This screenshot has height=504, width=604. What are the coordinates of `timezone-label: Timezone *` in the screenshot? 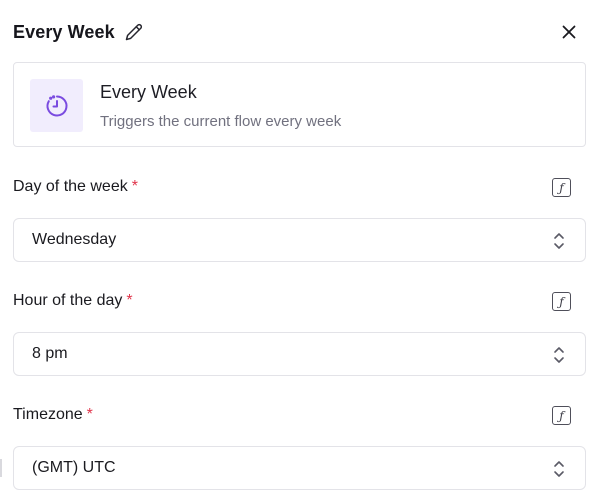 It's located at (53, 415).